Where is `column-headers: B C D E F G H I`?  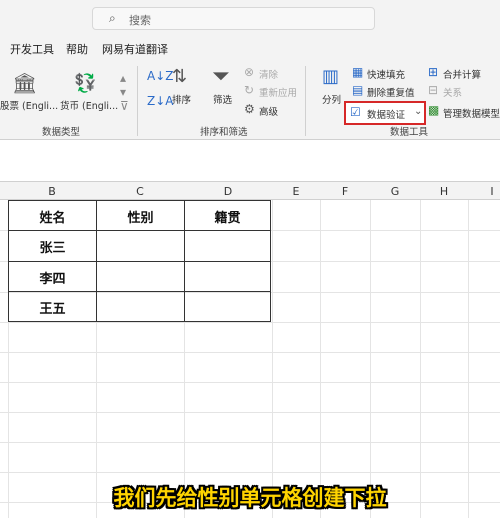 column-headers: B C D E F G H I is located at coordinates (250, 190).